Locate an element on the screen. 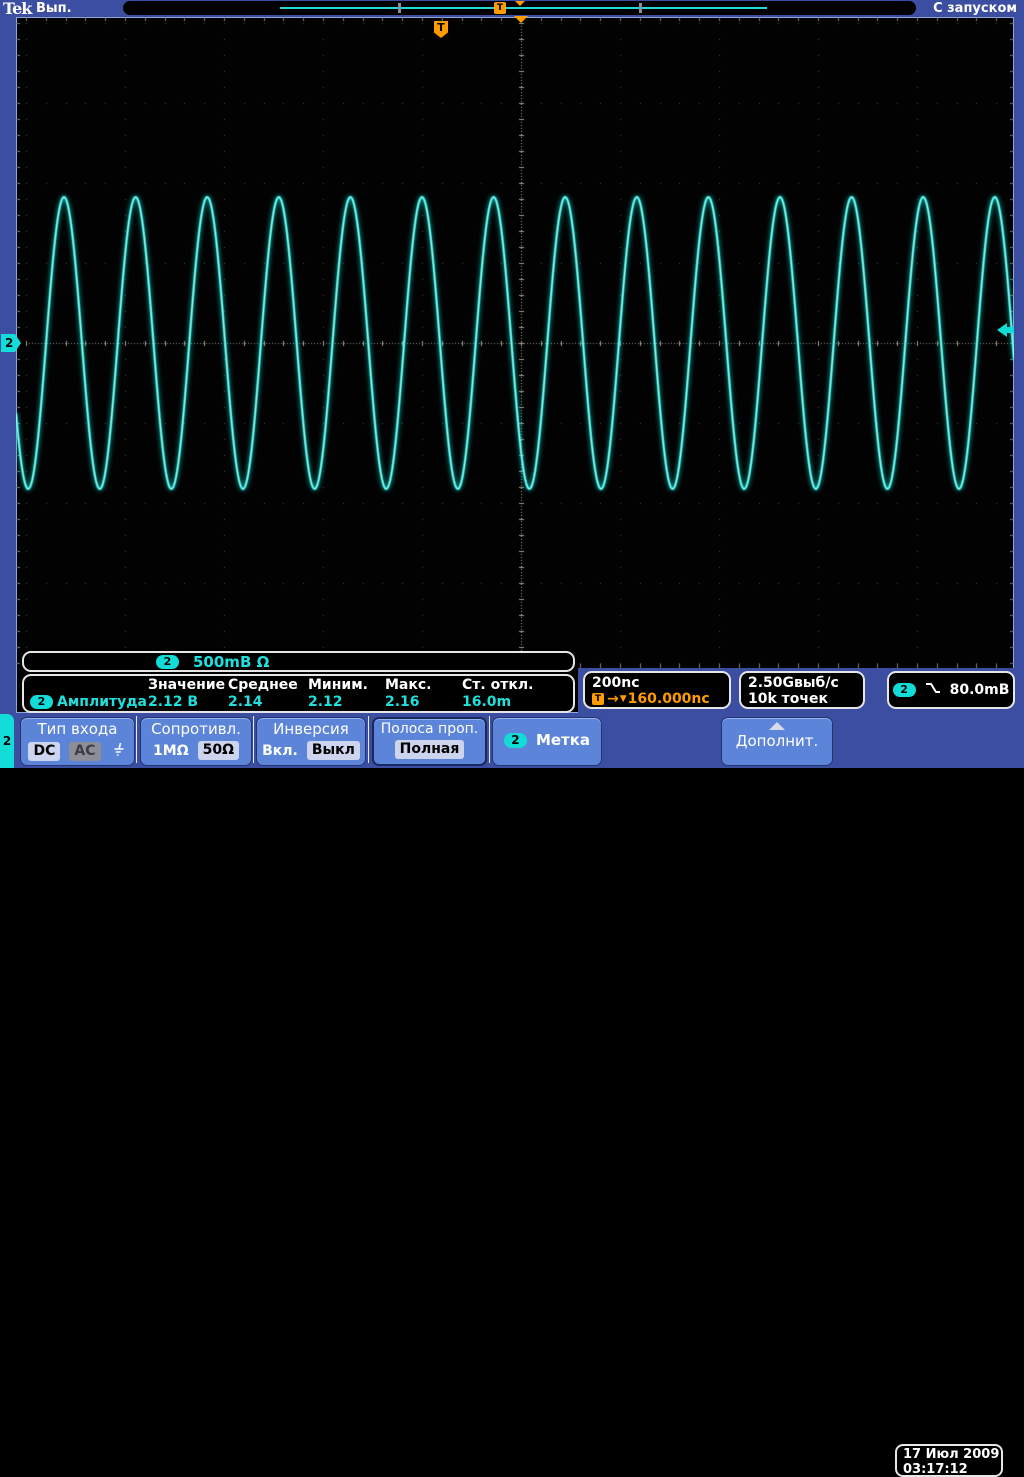  measurement-mean: 2.14 is located at coordinates (245, 702).